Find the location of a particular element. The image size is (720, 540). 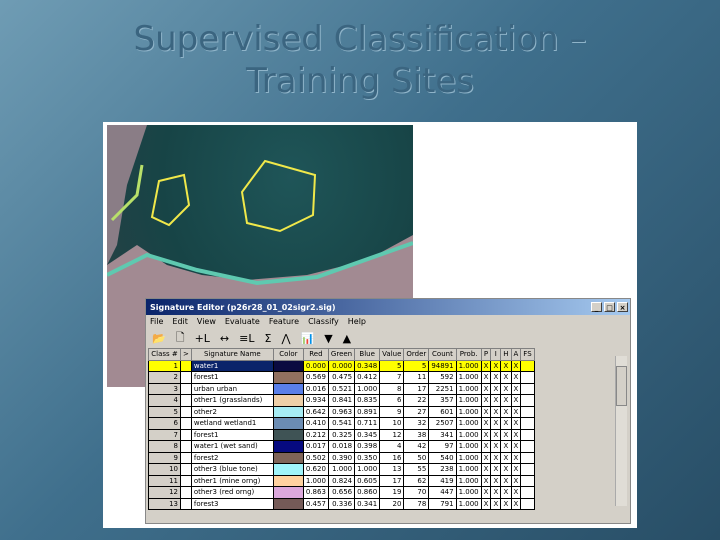

cell-r: 0.620 is located at coordinates (315, 469).